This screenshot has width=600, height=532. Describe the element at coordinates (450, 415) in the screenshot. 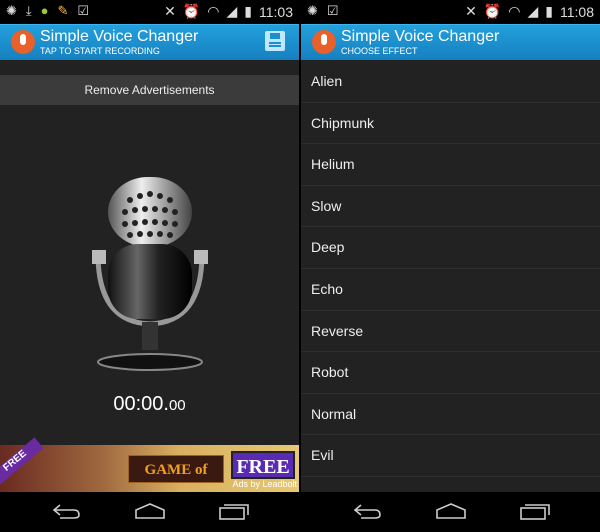

I see `effect-item-normal: Normal` at that location.